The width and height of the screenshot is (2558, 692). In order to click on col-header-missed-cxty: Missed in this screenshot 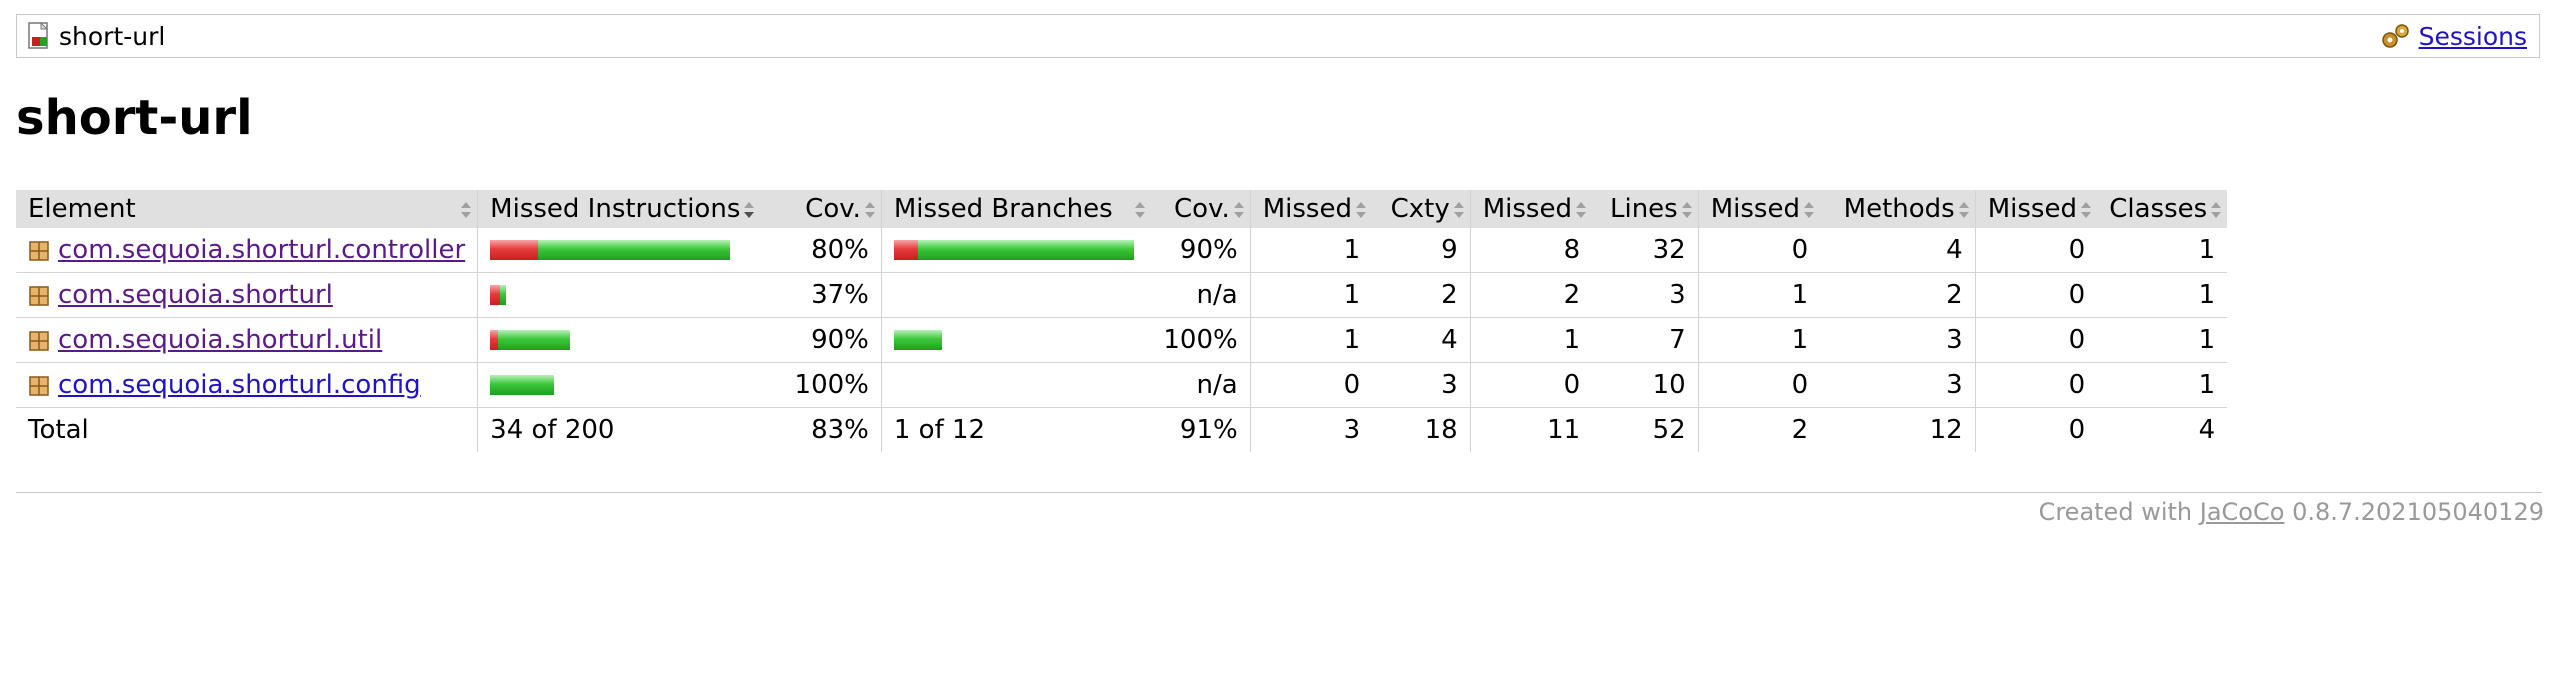, I will do `click(1311, 209)`.